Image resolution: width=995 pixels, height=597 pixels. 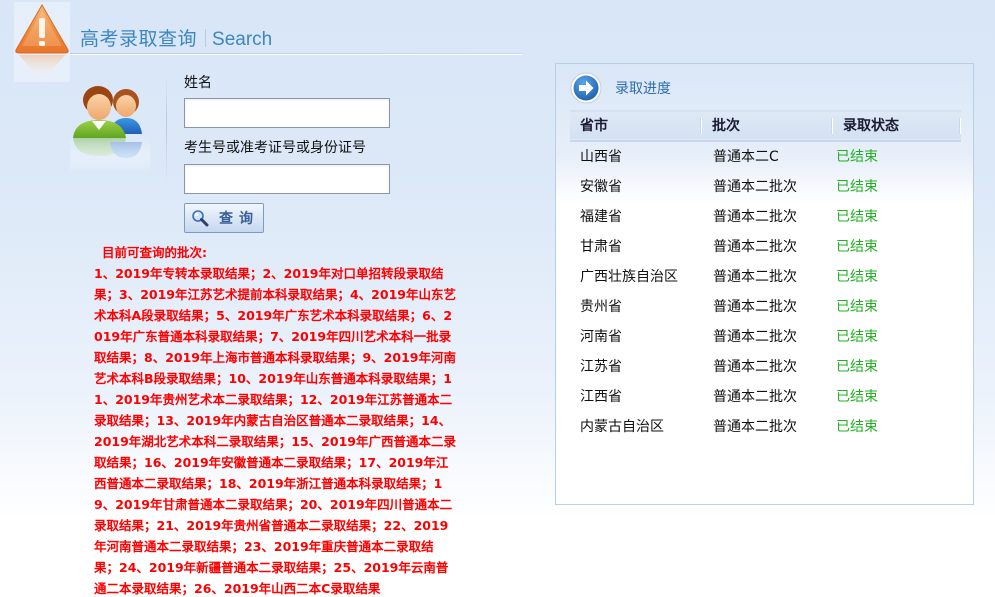 I want to click on column-header-province: 省市, so click(x=636, y=126).